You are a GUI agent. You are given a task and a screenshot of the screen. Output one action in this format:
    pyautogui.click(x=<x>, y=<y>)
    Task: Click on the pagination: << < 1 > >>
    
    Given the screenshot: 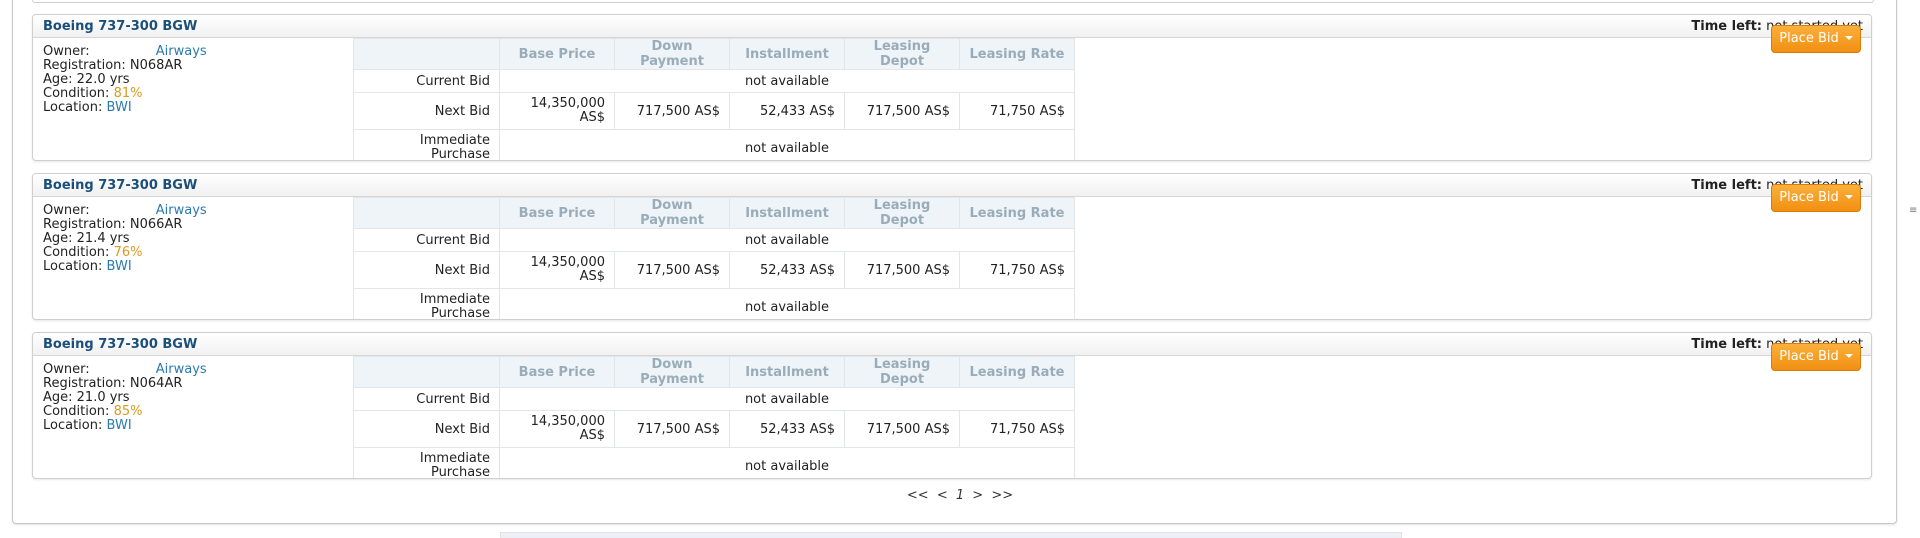 What is the action you would take?
    pyautogui.click(x=960, y=495)
    